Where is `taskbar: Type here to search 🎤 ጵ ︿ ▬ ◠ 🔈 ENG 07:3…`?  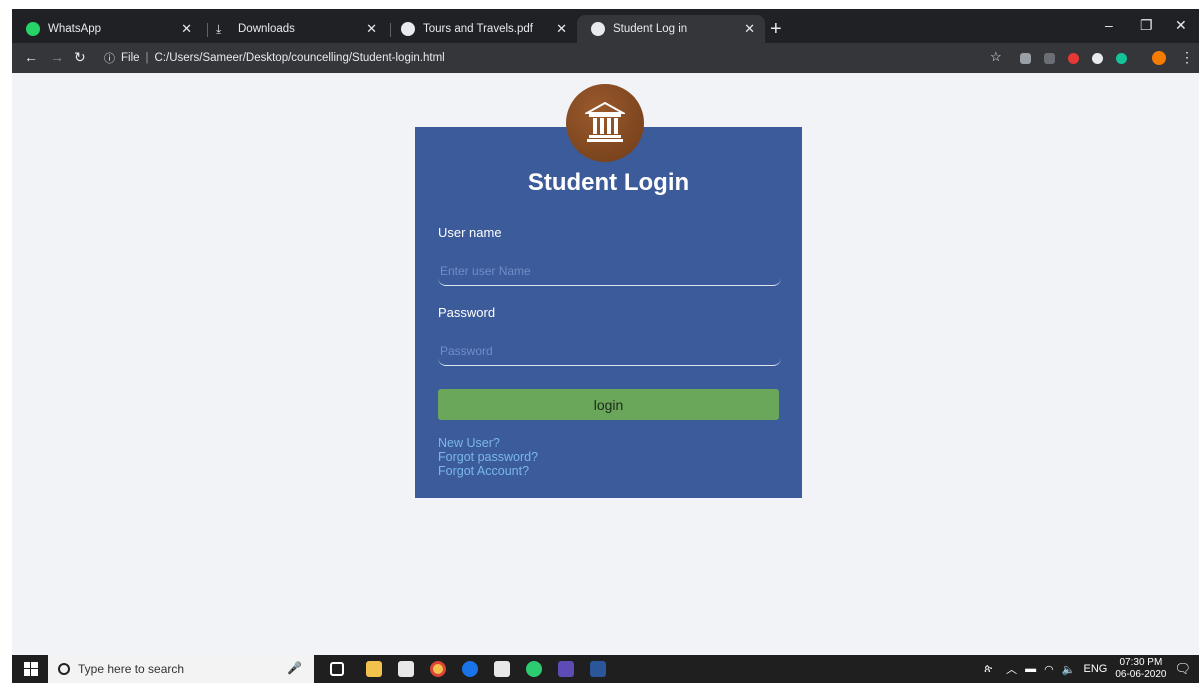 taskbar: Type here to search 🎤 ጵ ︿ ▬ ◠ 🔈 ENG 07:3… is located at coordinates (605, 669).